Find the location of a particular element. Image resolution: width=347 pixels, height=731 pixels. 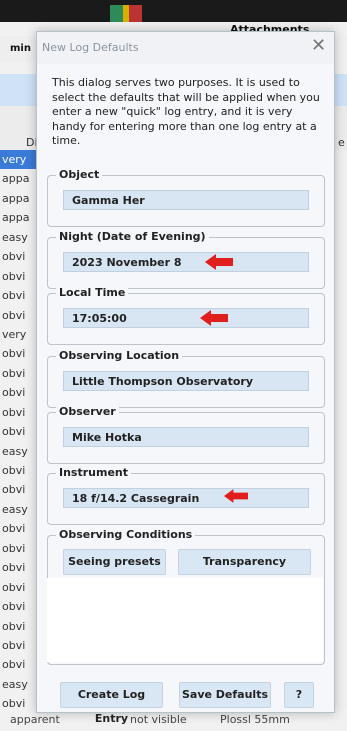

top-bar is located at coordinates (173, 11).